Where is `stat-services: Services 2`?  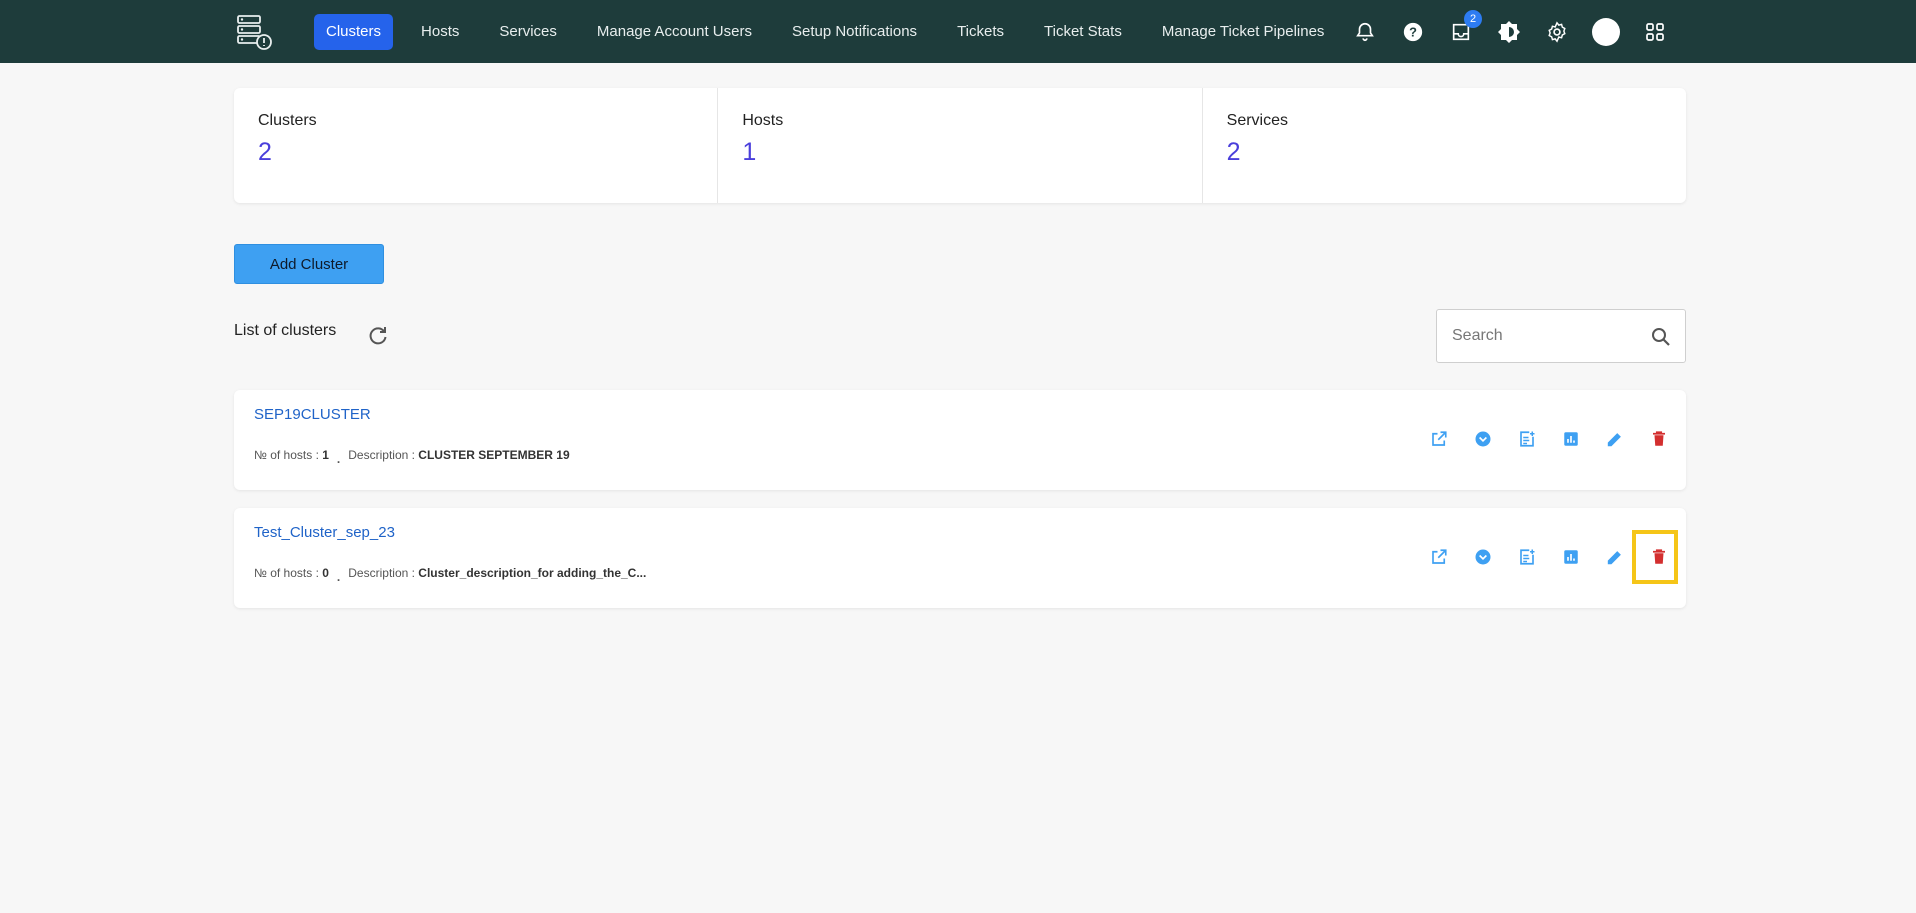
stat-services: Services 2 is located at coordinates (1444, 145).